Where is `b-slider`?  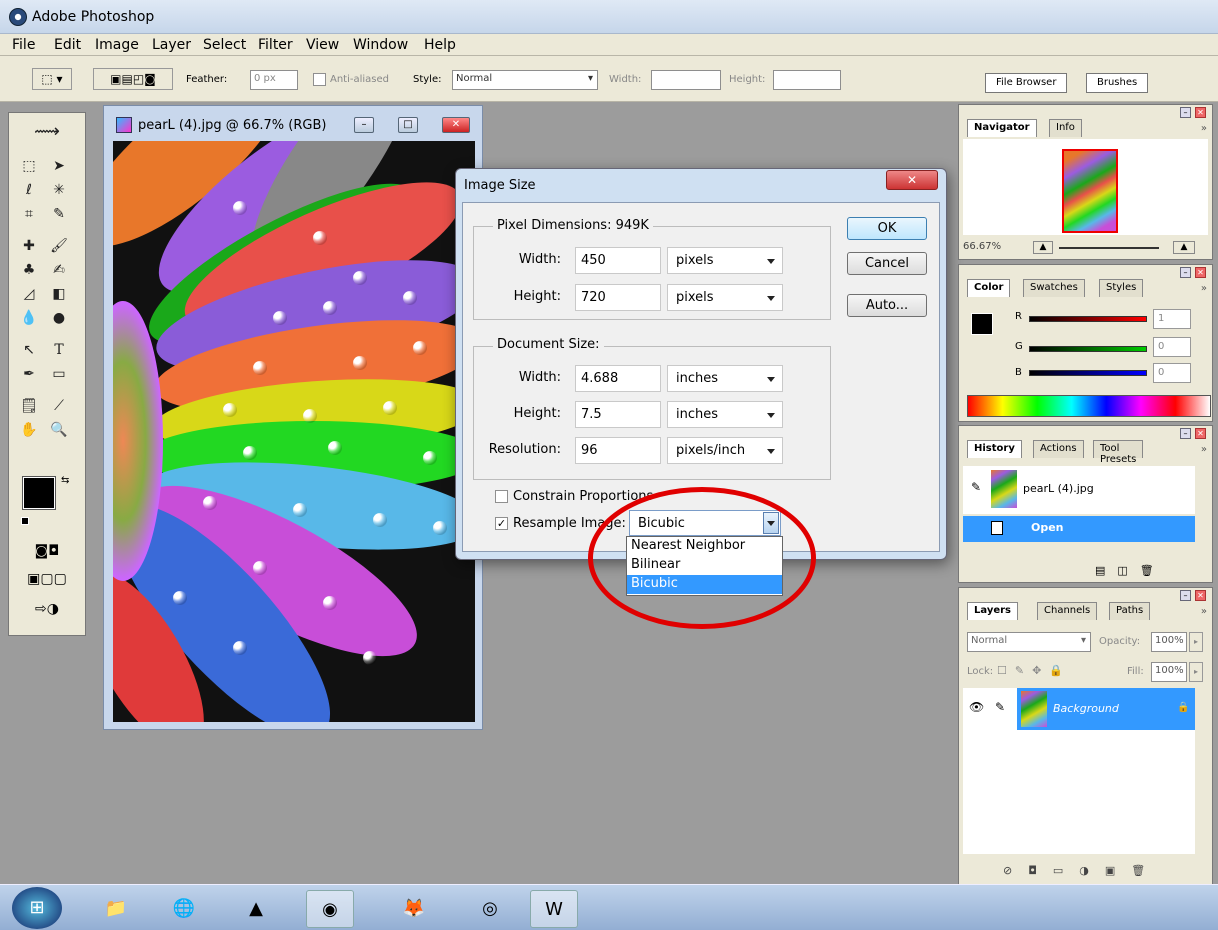
b-slider is located at coordinates (1088, 373).